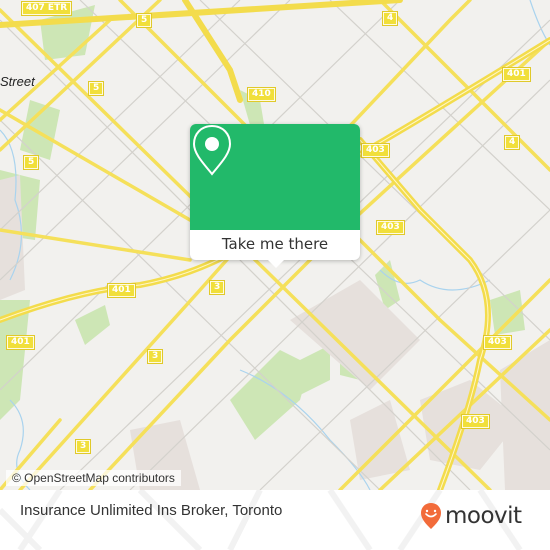  Describe the element at coordinates (17, 81) in the screenshot. I see `place-label: Street` at that location.